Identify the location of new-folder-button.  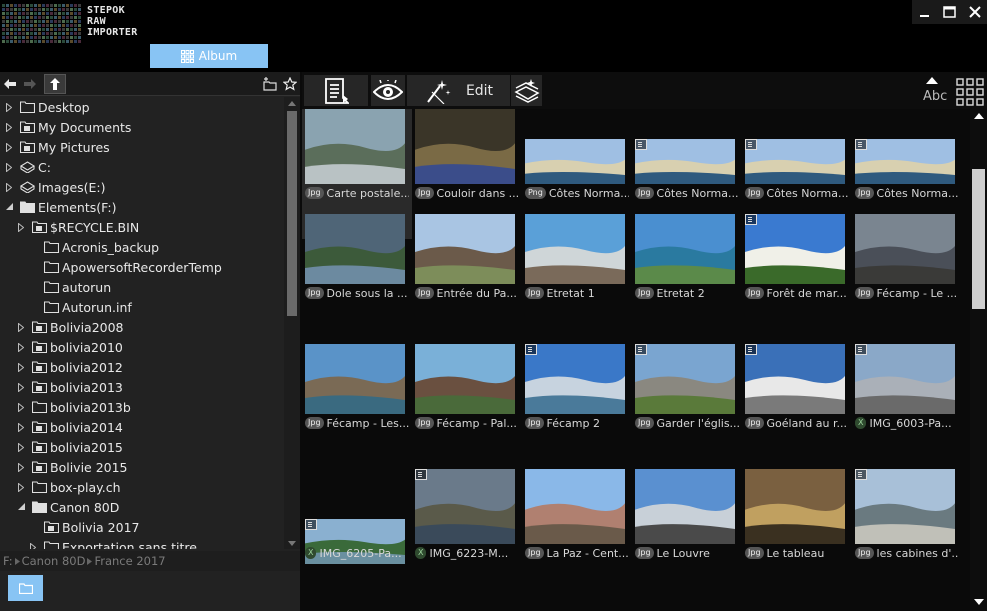
(270, 84).